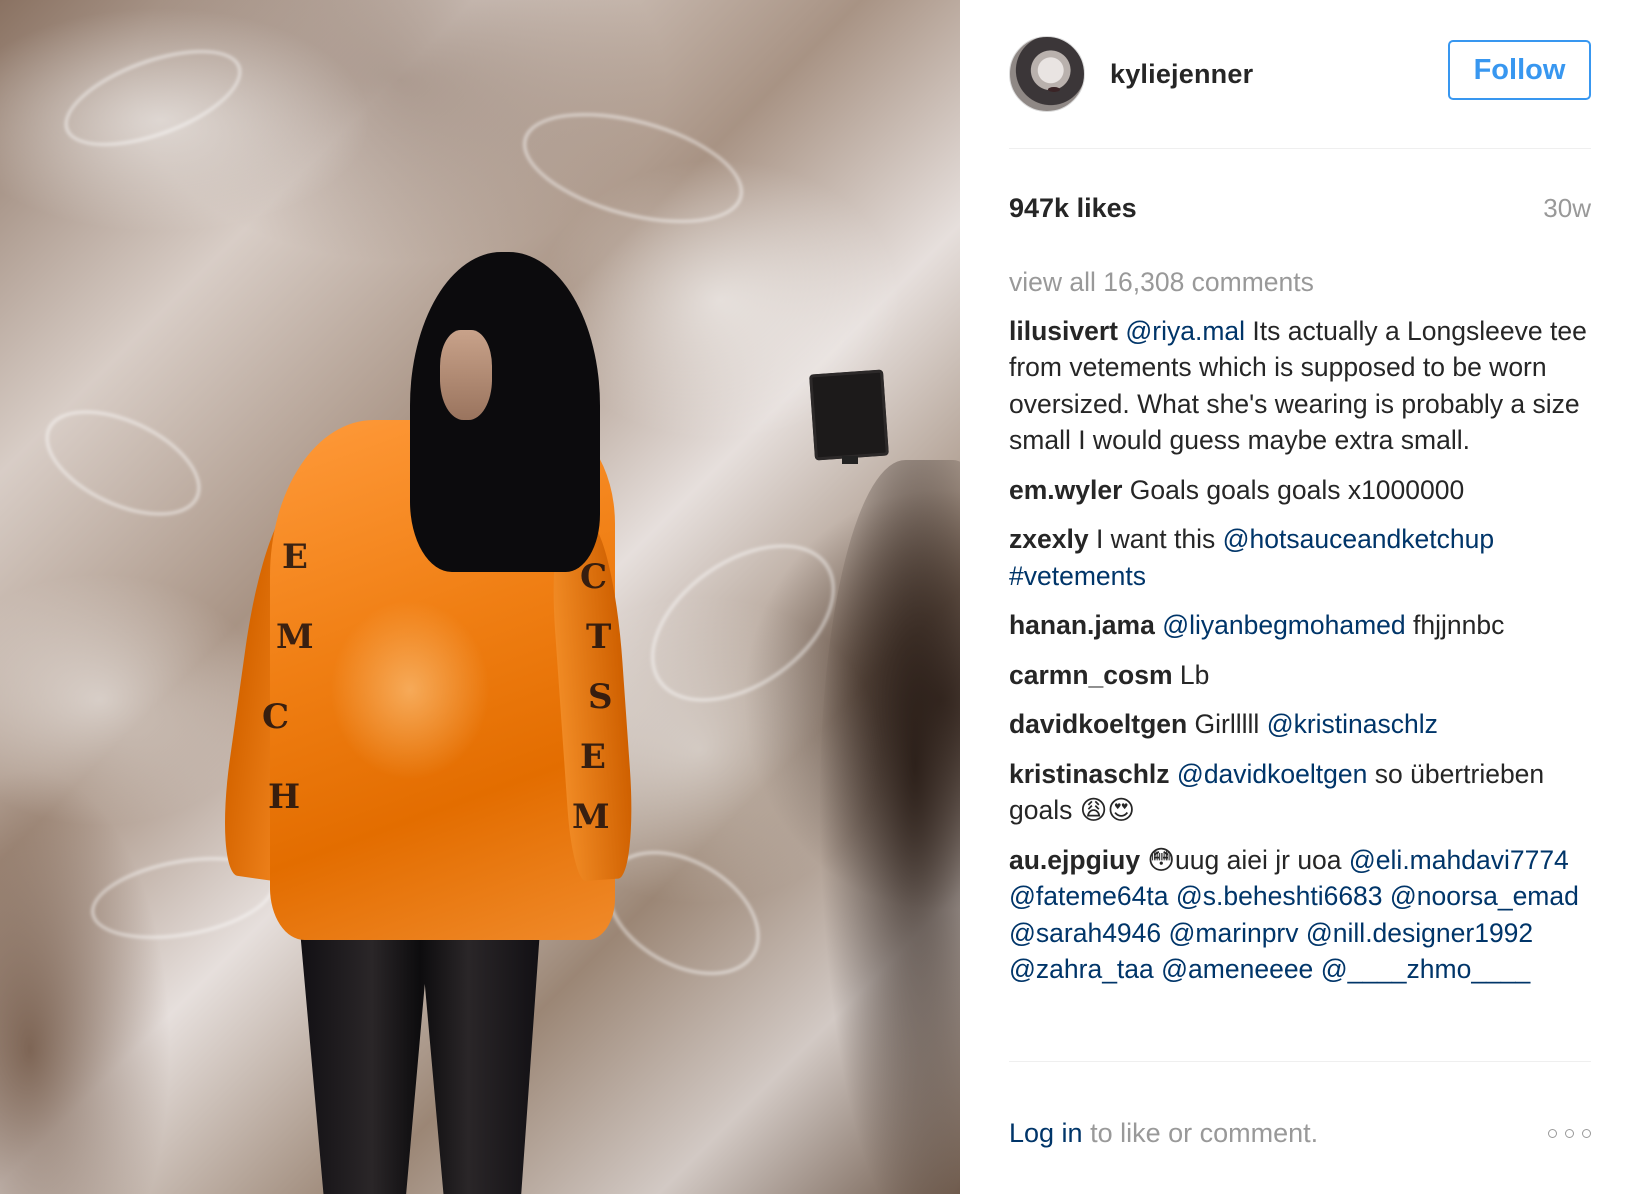 The height and width of the screenshot is (1194, 1628). Describe the element at coordinates (1063, 331) in the screenshot. I see `comment-username: lilusivert` at that location.